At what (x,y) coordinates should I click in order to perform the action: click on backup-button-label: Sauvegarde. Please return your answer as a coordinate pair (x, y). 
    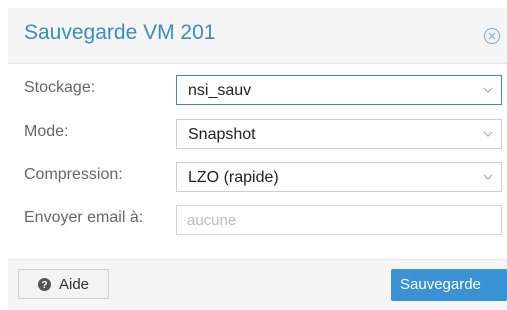
    Looking at the image, I should click on (440, 284).